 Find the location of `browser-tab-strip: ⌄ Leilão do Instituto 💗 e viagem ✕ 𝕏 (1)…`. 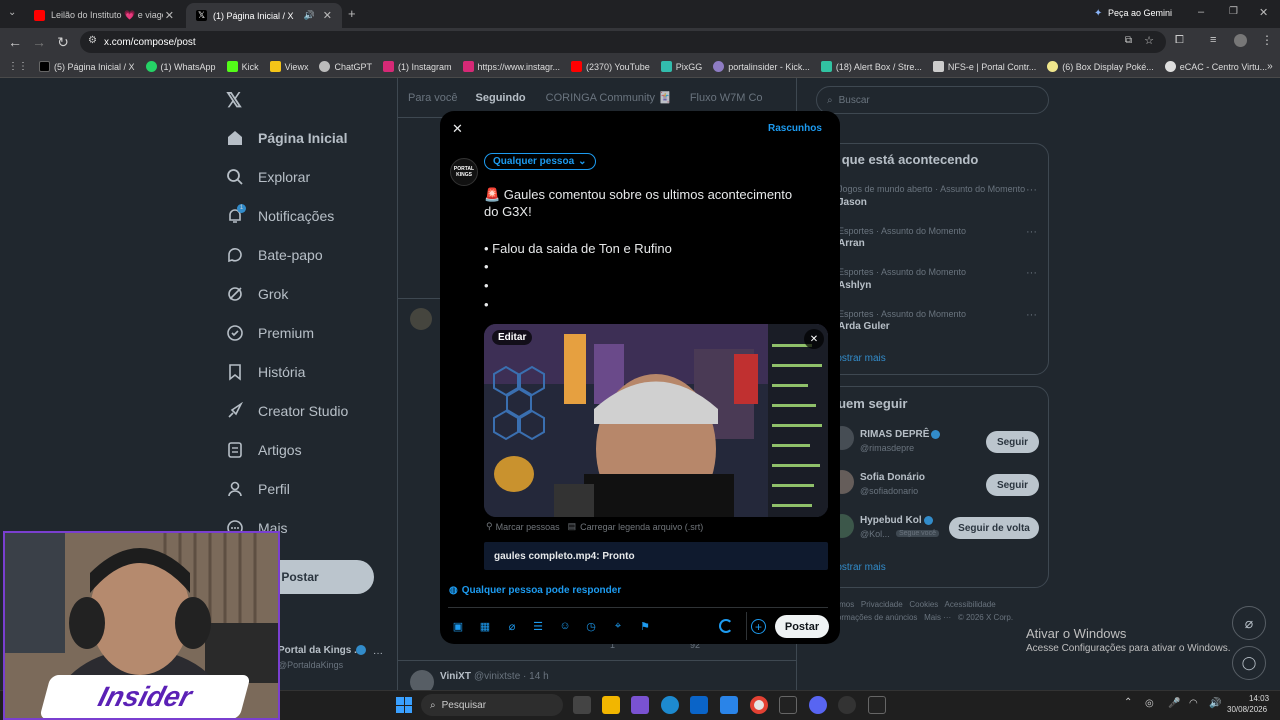

browser-tab-strip: ⌄ Leilão do Instituto 💗 e viagem ✕ 𝕏 (1)… is located at coordinates (640, 14).